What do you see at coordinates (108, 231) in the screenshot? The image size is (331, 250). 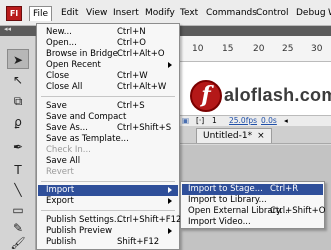 I see `menu-item-publish-preview: Publish Preview` at bounding box center [108, 231].